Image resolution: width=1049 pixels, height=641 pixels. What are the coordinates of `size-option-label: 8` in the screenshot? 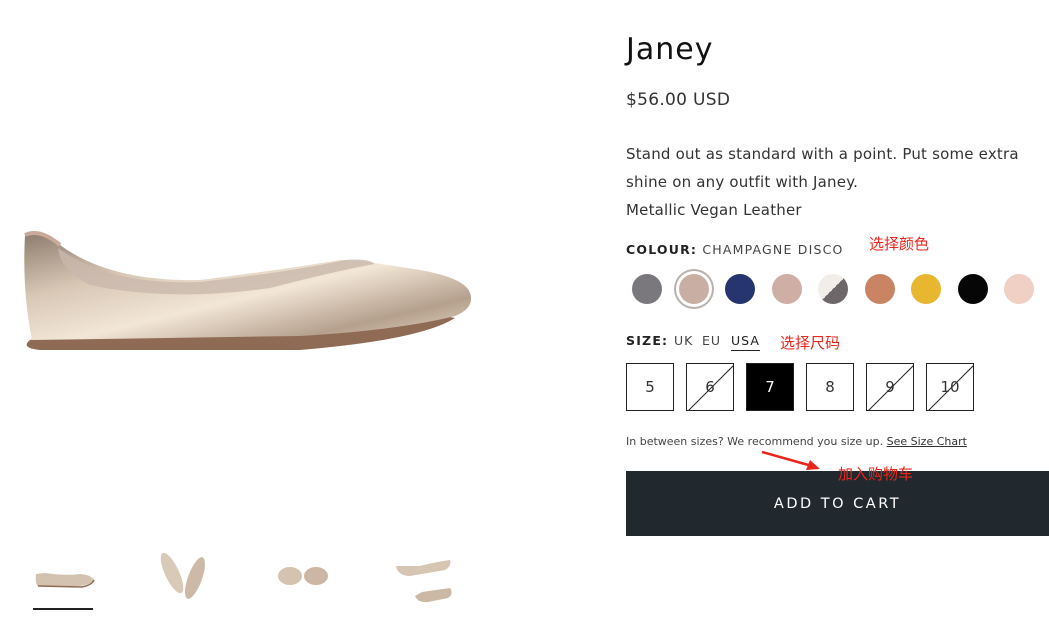 It's located at (830, 387).